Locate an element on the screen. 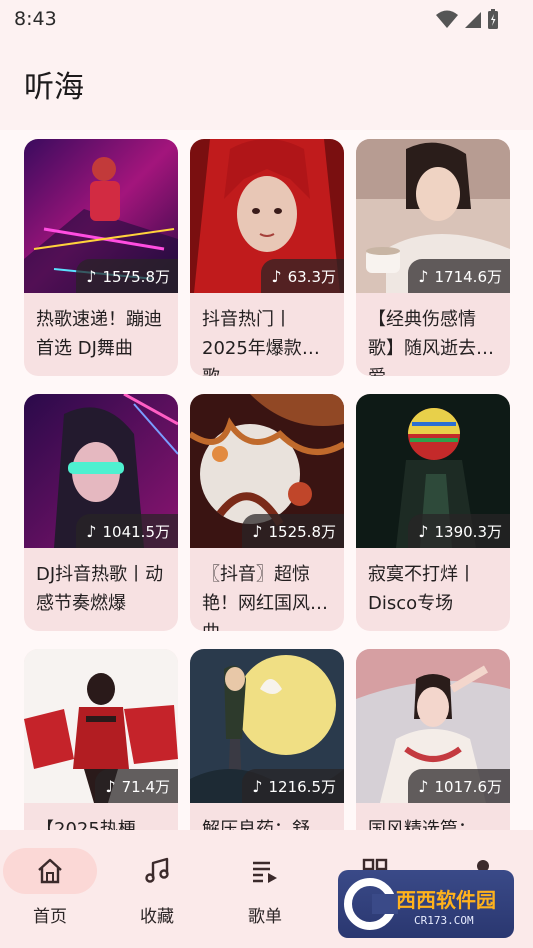 The height and width of the screenshot is (948, 533). playlist-card: ♪ 1216.5万 解压良药：舒 is located at coordinates (267, 739).